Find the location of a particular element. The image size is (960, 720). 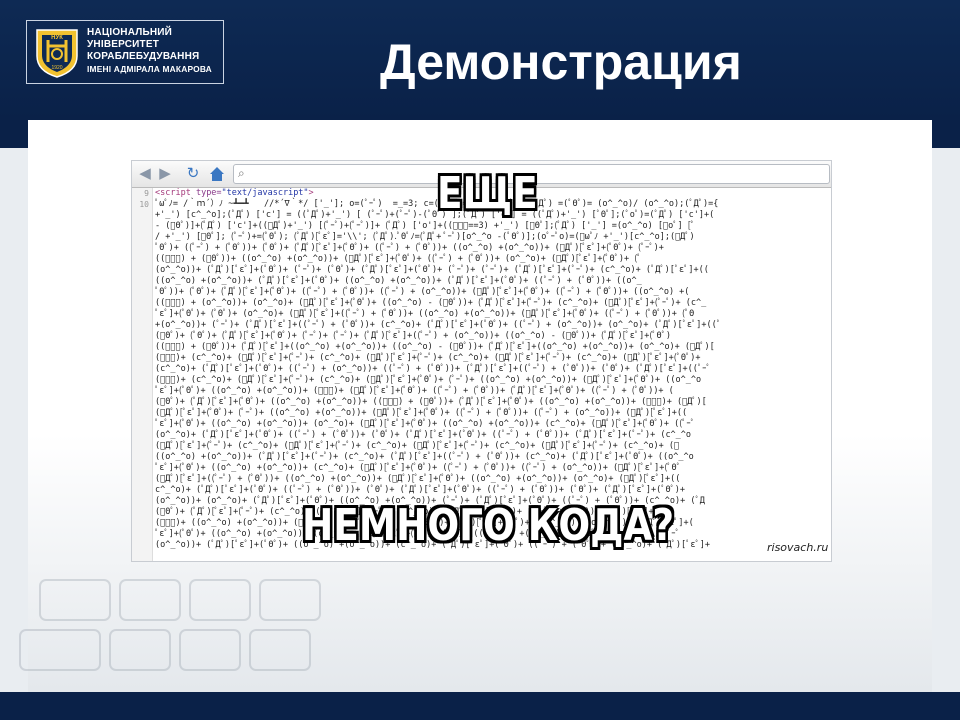

line-number-gutter: 9 10 is located at coordinates (142, 374).